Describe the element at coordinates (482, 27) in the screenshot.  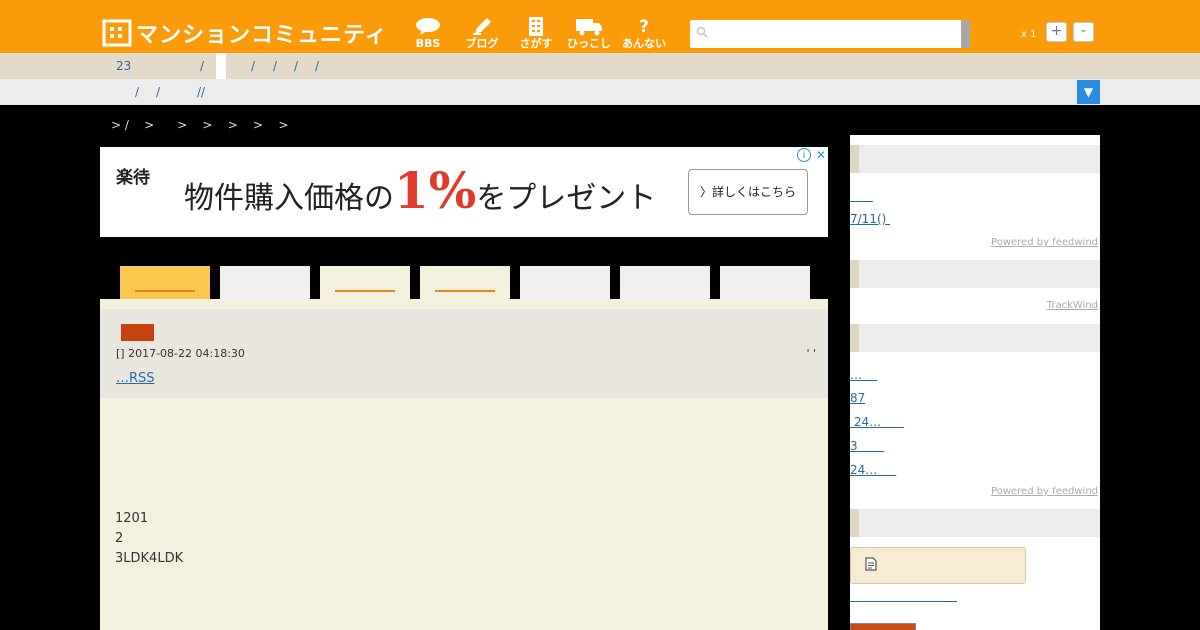
I see `pencil-icon` at that location.